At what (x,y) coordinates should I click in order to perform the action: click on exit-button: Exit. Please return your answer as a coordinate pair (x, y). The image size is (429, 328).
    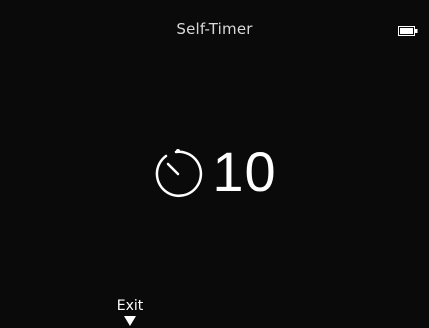
    Looking at the image, I should click on (130, 312).